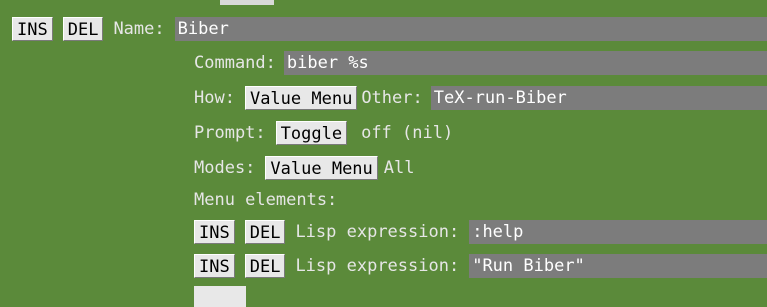 This screenshot has height=307, width=767. What do you see at coordinates (311, 133) in the screenshot?
I see `prompt-toggle-button: Toggle` at bounding box center [311, 133].